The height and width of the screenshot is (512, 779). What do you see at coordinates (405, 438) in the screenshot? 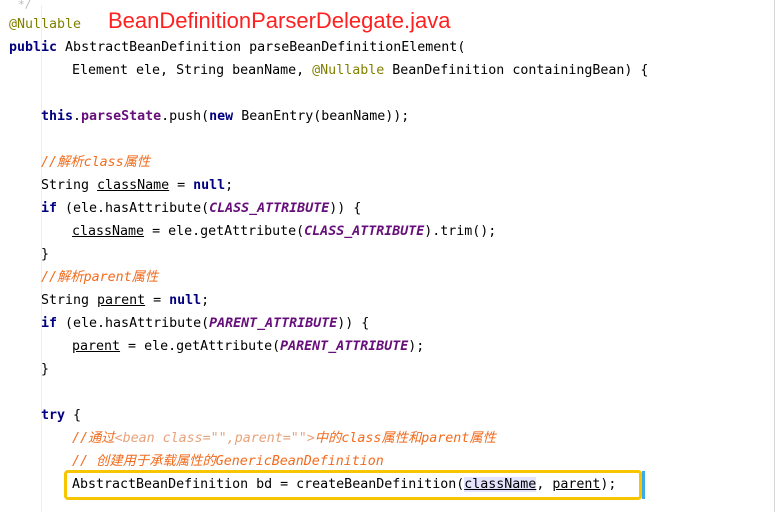
I see `comment: 中的class属性和parent属性` at bounding box center [405, 438].